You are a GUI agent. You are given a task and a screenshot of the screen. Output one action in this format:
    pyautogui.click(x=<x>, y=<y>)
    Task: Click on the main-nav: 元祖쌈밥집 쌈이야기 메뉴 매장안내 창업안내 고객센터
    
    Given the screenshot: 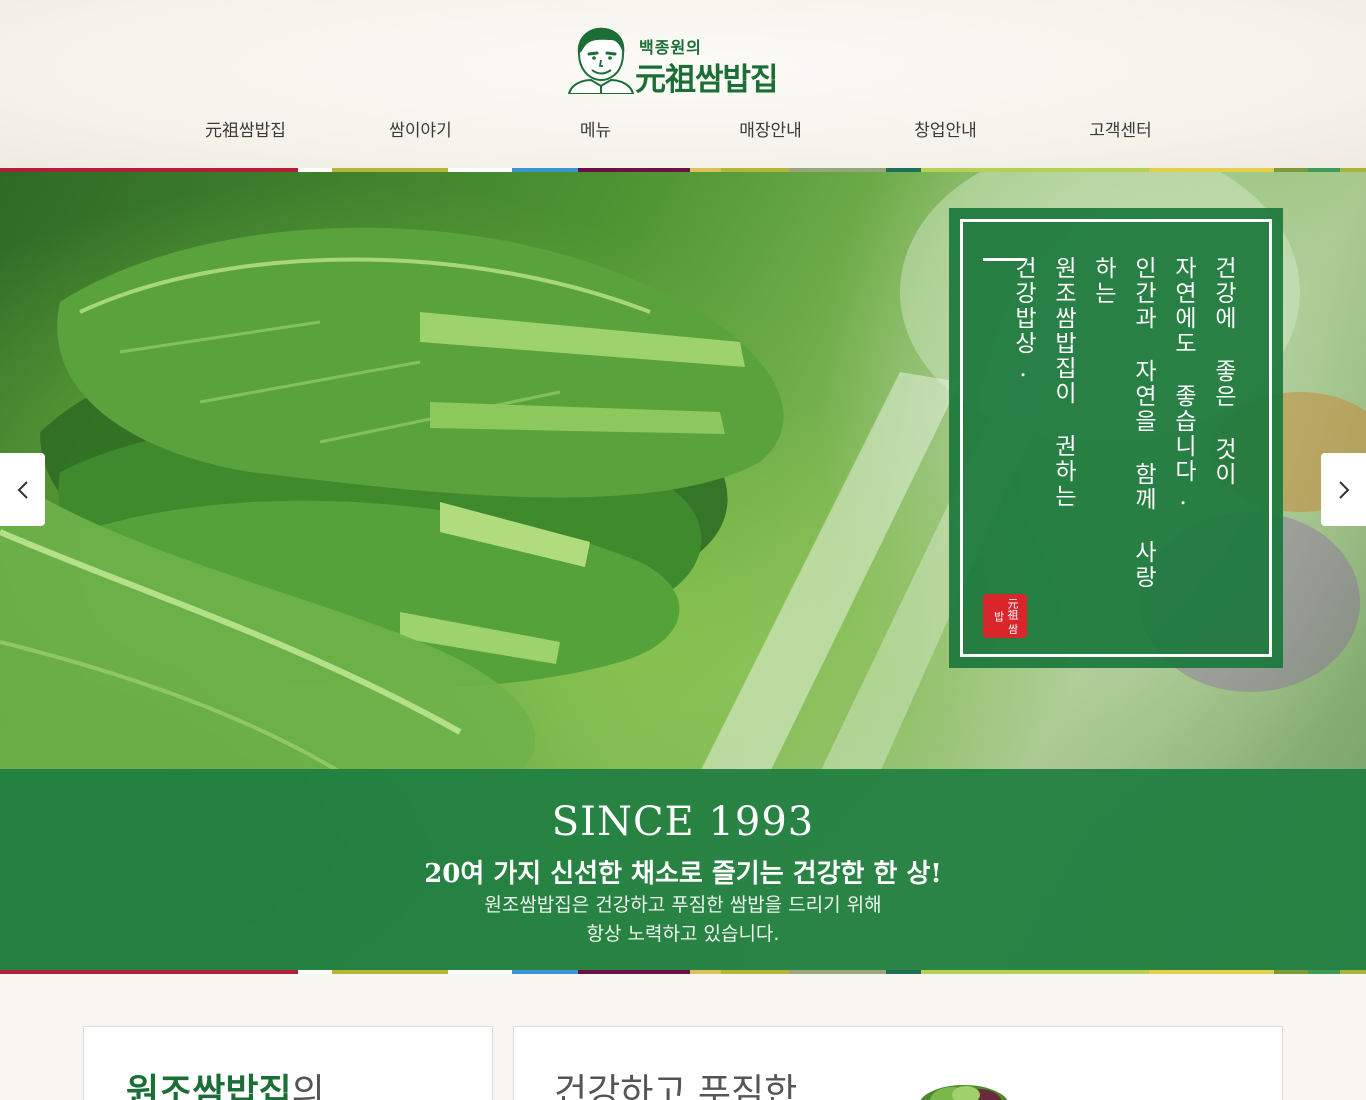 What is the action you would take?
    pyautogui.click(x=683, y=131)
    